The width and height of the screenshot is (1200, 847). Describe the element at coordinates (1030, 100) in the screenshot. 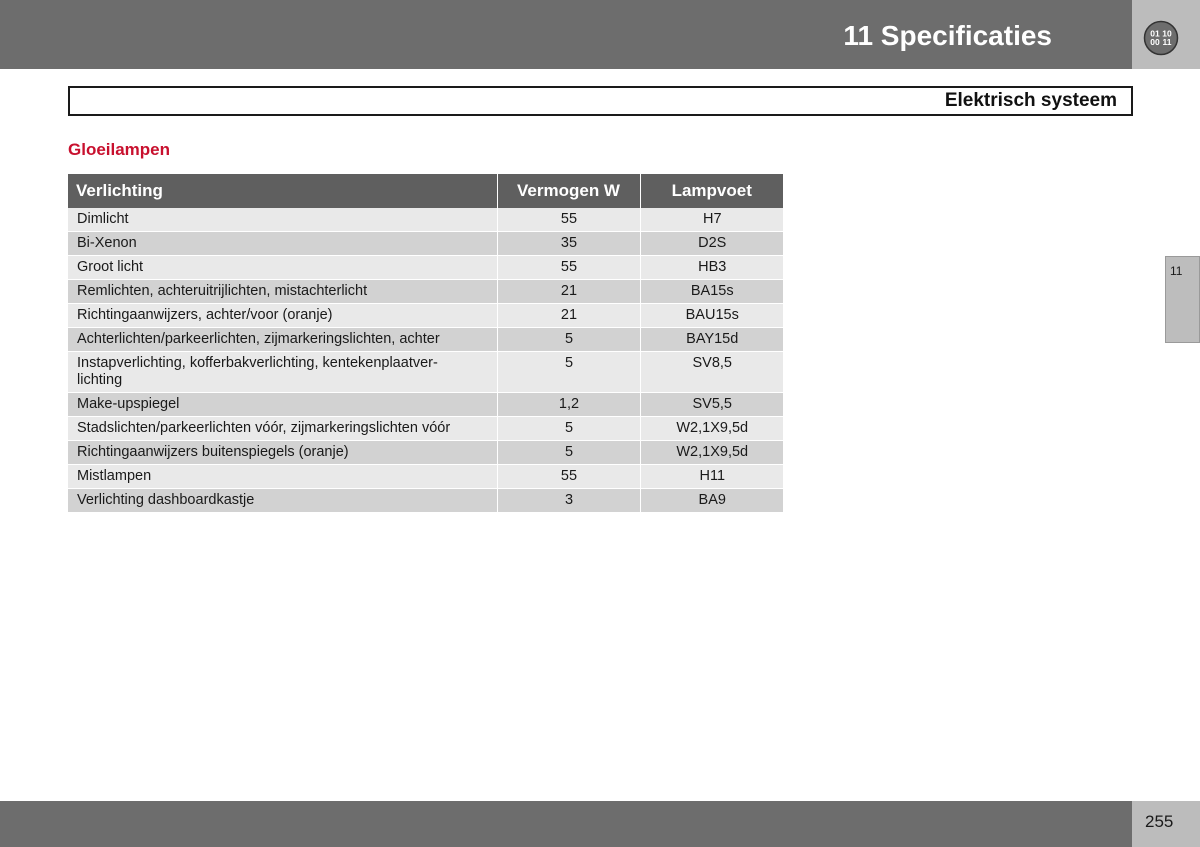

I see `section-title: Elektrisch systeem` at that location.